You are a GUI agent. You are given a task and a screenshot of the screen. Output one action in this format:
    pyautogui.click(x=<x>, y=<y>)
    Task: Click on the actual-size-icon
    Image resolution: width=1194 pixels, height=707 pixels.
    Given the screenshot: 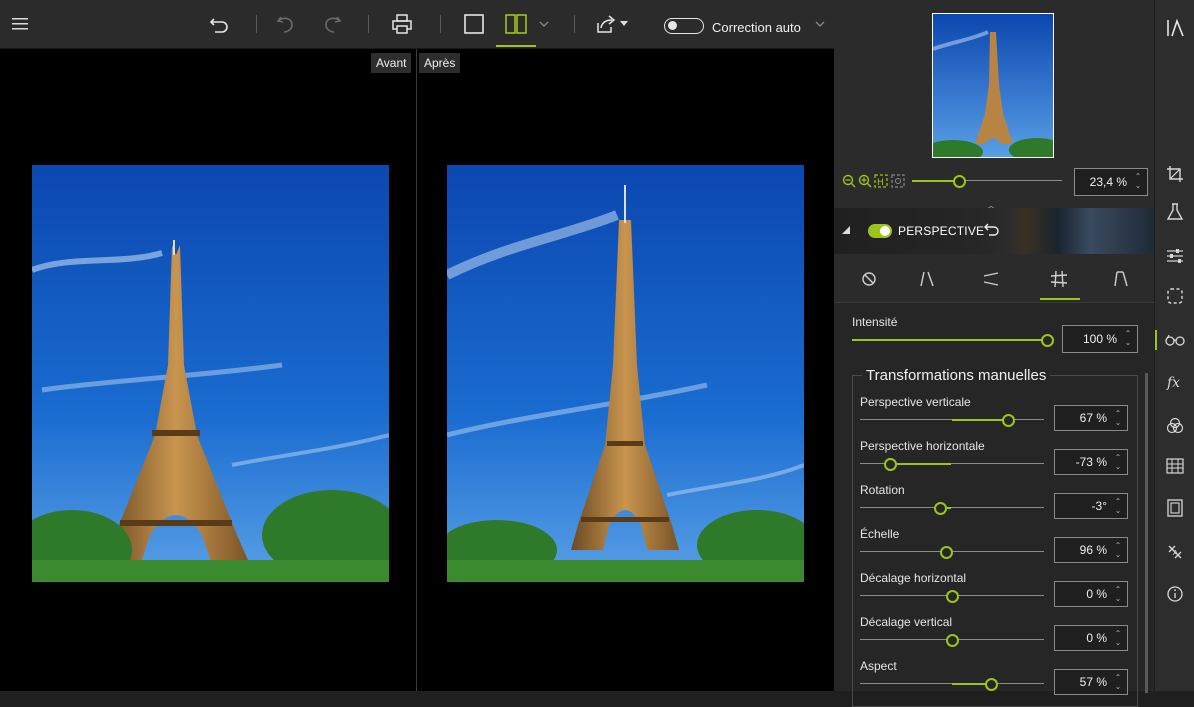 What is the action you would take?
    pyautogui.click(x=898, y=181)
    